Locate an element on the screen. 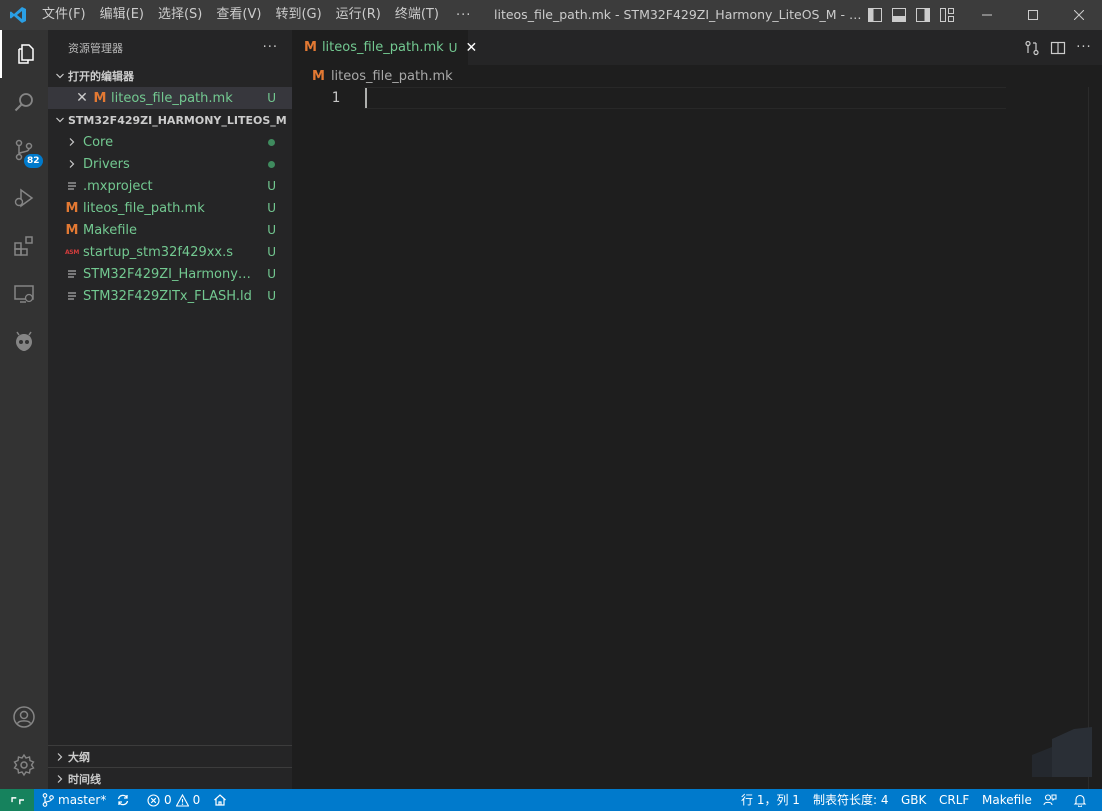 Image resolution: width=1102 pixels, height=811 pixels. customize-layout-icon is located at coordinates (947, 15).